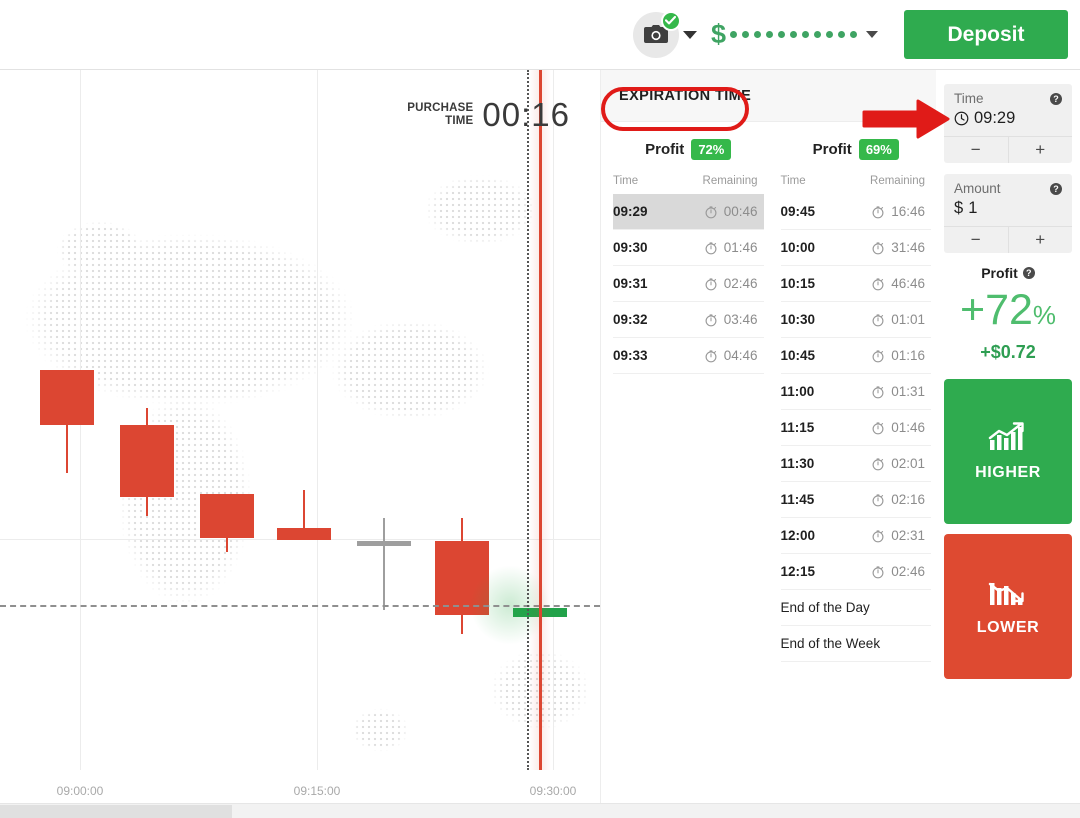 This screenshot has height=818, width=1080. Describe the element at coordinates (973, 208) in the screenshot. I see `amount-field-value: 1` at that location.